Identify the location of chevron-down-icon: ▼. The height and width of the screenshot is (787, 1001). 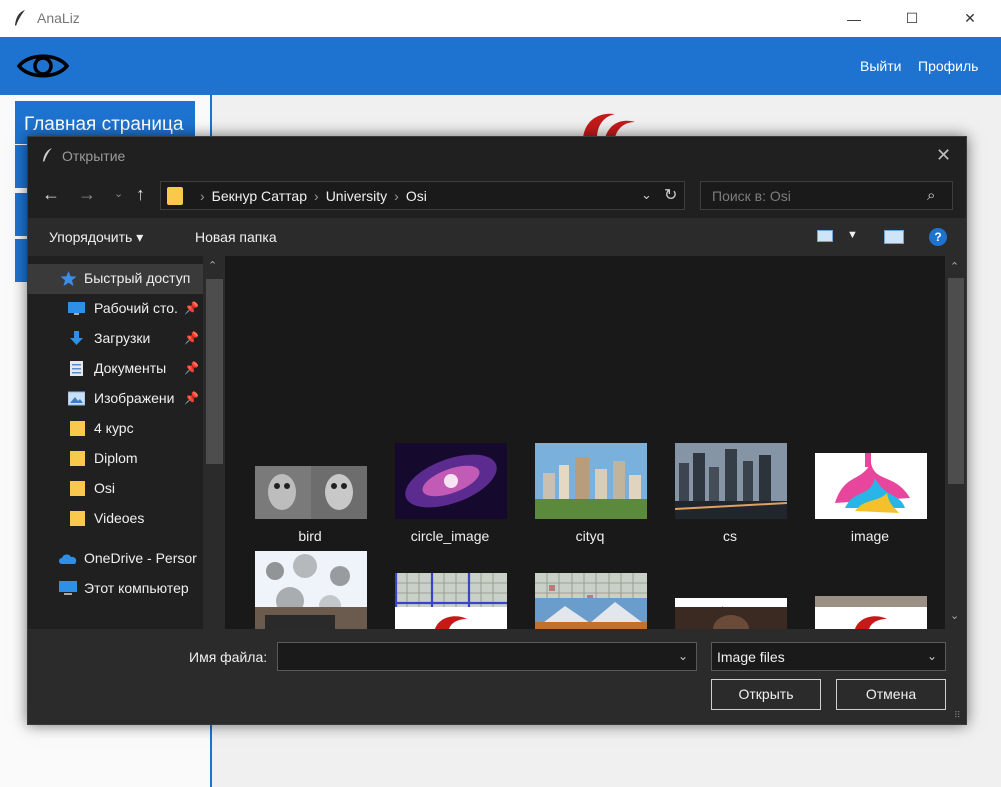
(852, 235).